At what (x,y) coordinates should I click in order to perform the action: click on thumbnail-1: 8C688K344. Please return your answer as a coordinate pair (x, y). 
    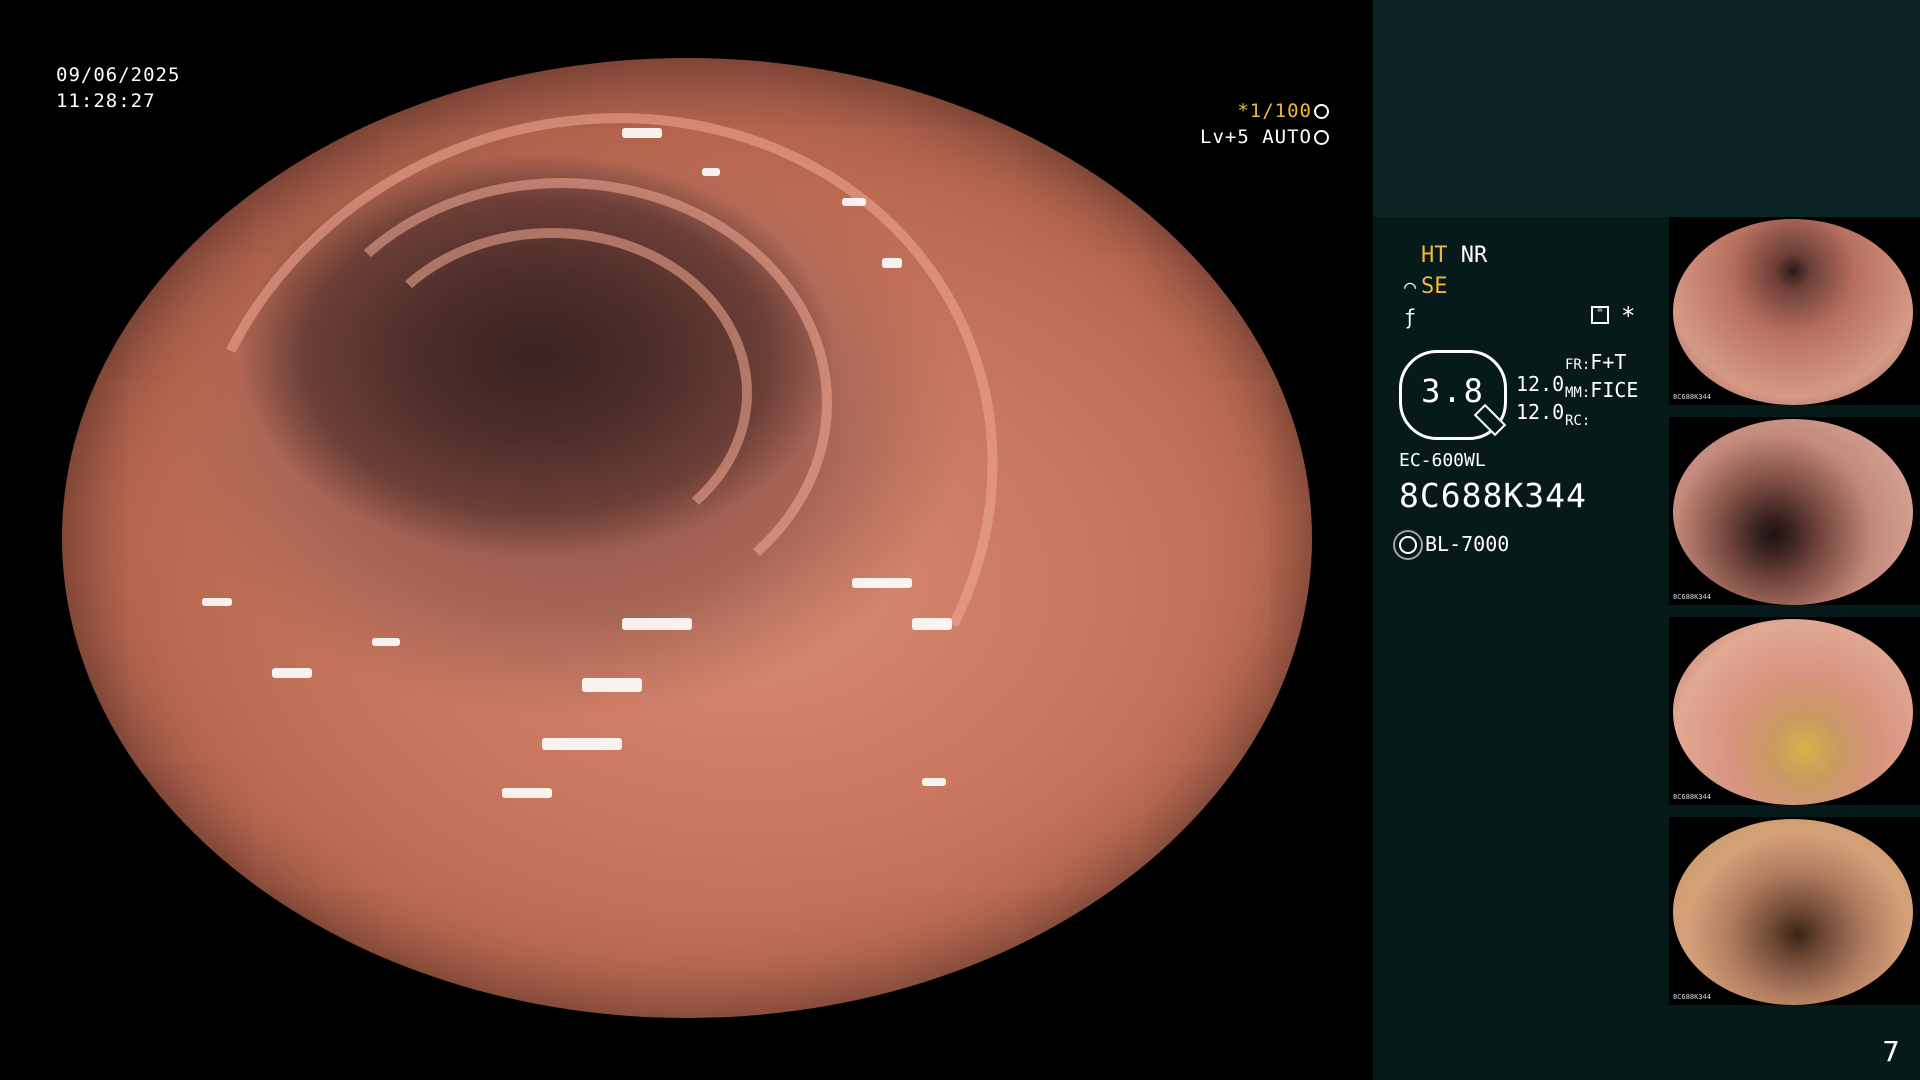
    Looking at the image, I should click on (1794, 311).